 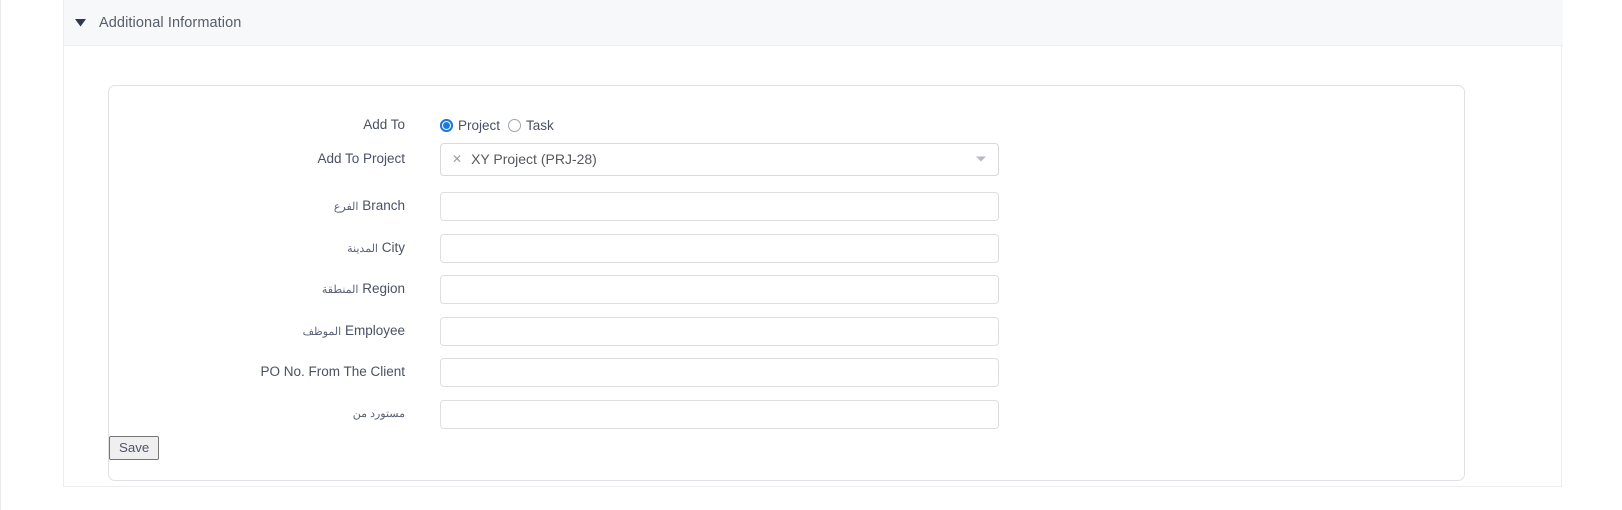 I want to click on radio-group-add-to: Project Task, so click(x=497, y=125).